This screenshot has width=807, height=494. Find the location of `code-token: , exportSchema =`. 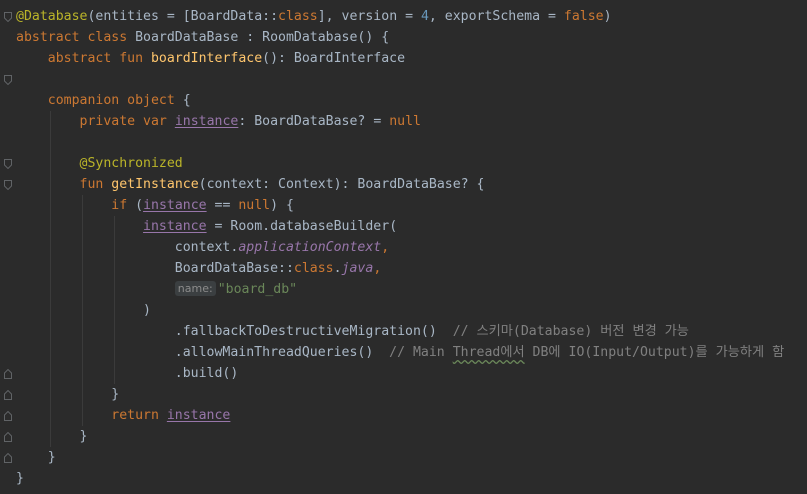

code-token: , exportSchema = is located at coordinates (496, 16).